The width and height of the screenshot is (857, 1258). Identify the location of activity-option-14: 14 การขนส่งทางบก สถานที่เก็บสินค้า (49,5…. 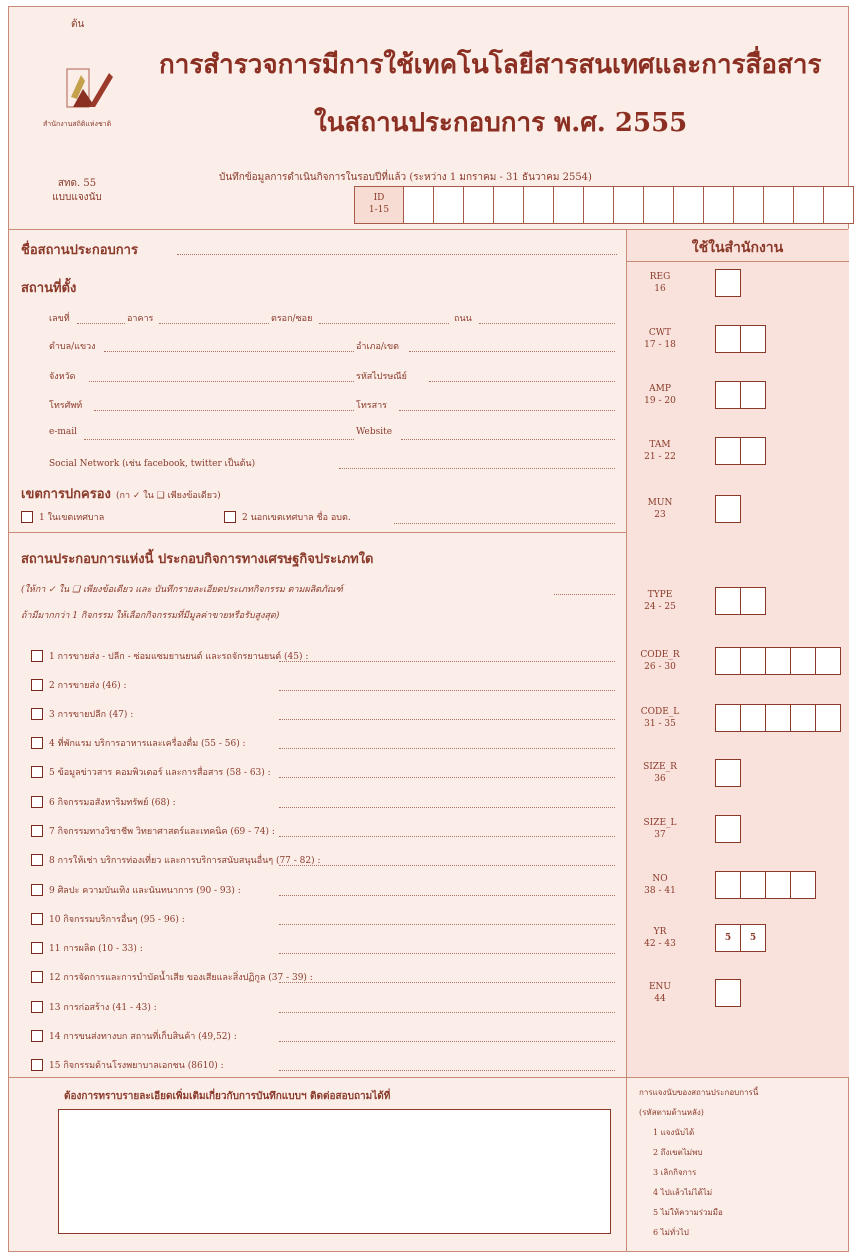
(134, 1036).